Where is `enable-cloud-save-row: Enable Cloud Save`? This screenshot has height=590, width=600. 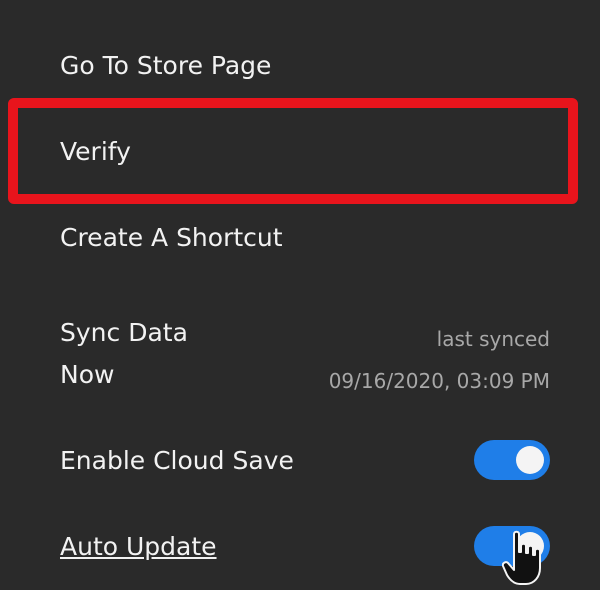 enable-cloud-save-row: Enable Cloud Save is located at coordinates (305, 463).